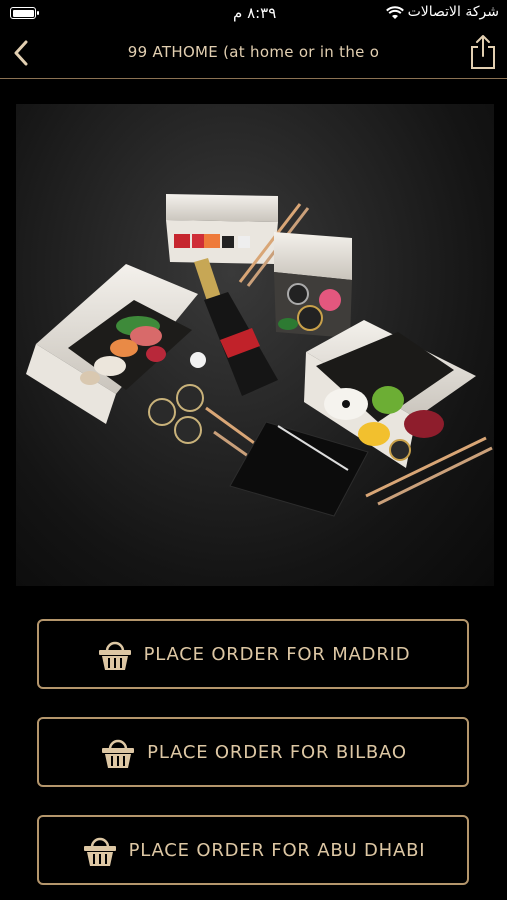  What do you see at coordinates (236, 327) in the screenshot?
I see `champagne-bottle` at bounding box center [236, 327].